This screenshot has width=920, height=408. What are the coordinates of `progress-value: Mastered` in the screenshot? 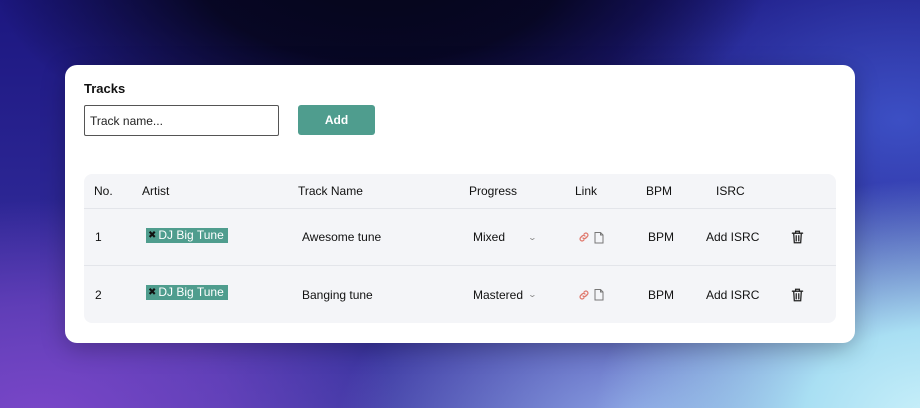 It's located at (498, 294).